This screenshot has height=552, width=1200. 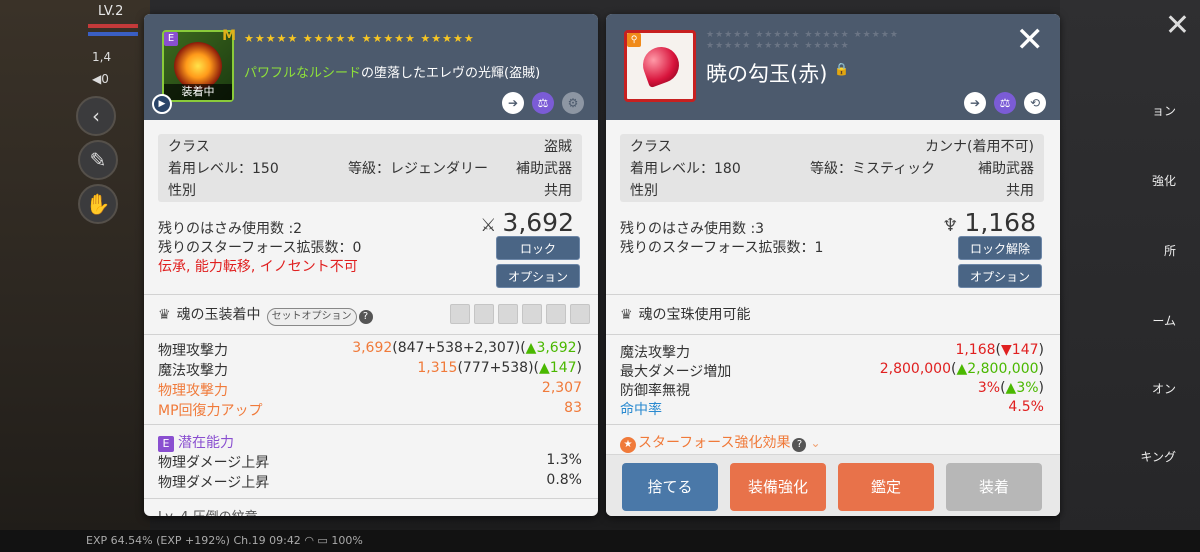 What do you see at coordinates (460, 314) in the screenshot?
I see `slot-sword-icon` at bounding box center [460, 314].